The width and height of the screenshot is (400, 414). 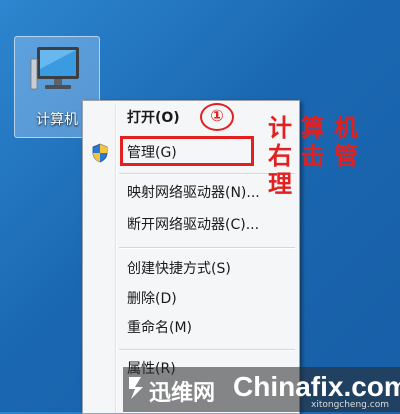 What do you see at coordinates (116, 258) in the screenshot?
I see `menu-gutter` at bounding box center [116, 258].